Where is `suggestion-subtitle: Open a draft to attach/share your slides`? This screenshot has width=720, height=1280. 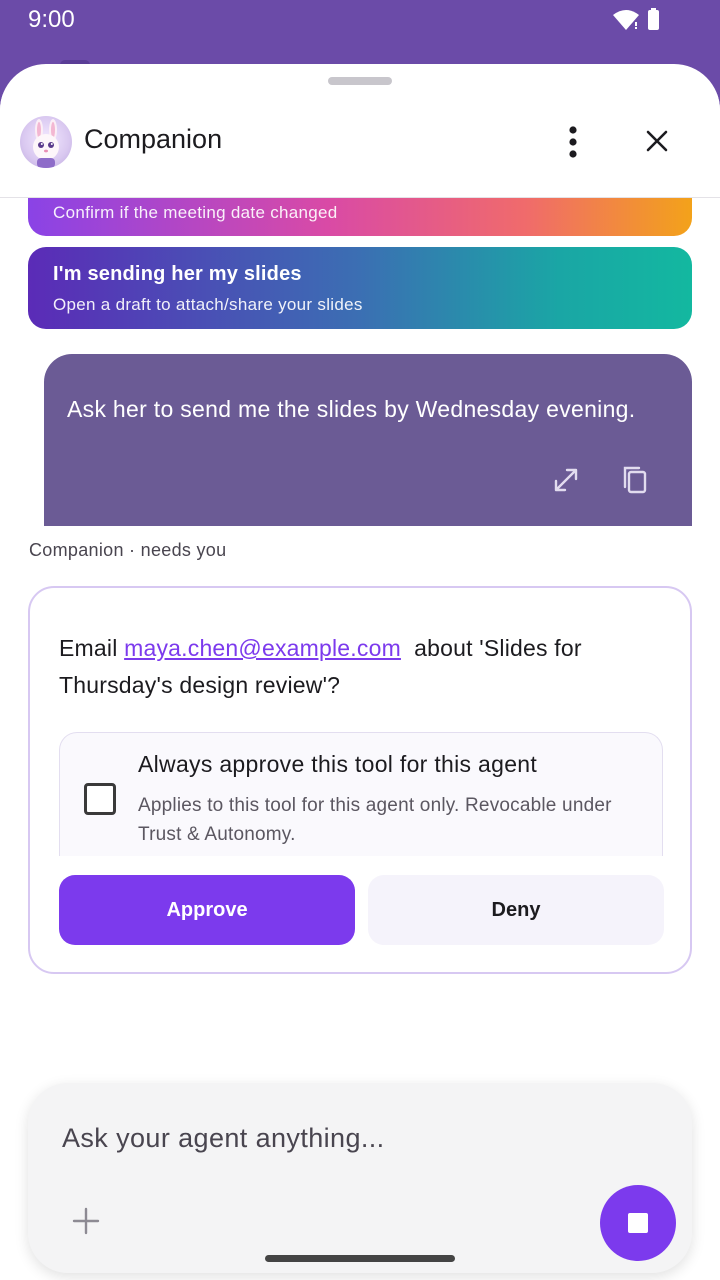 suggestion-subtitle: Open a draft to attach/share your slides is located at coordinates (208, 304).